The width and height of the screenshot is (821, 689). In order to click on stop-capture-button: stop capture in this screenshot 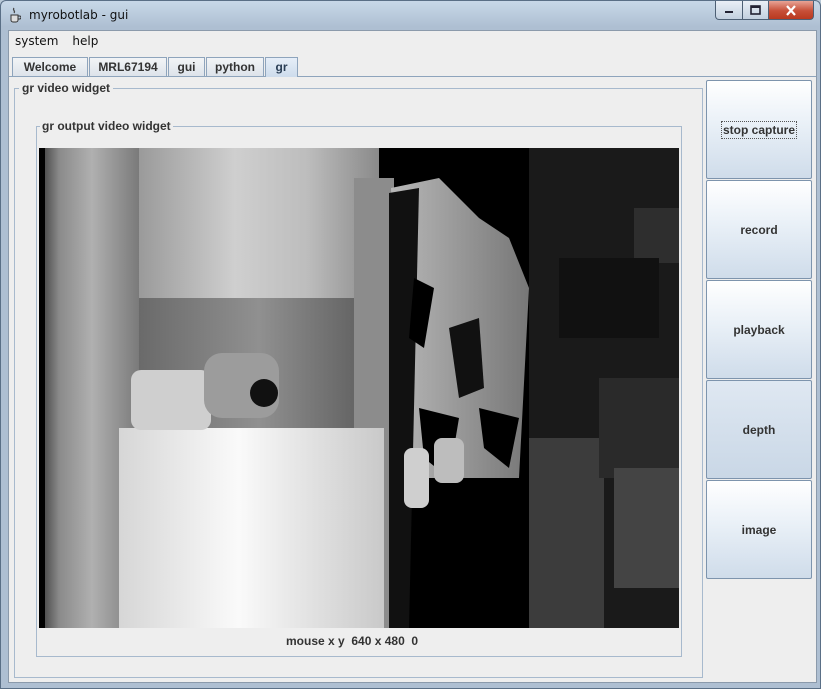, I will do `click(759, 129)`.